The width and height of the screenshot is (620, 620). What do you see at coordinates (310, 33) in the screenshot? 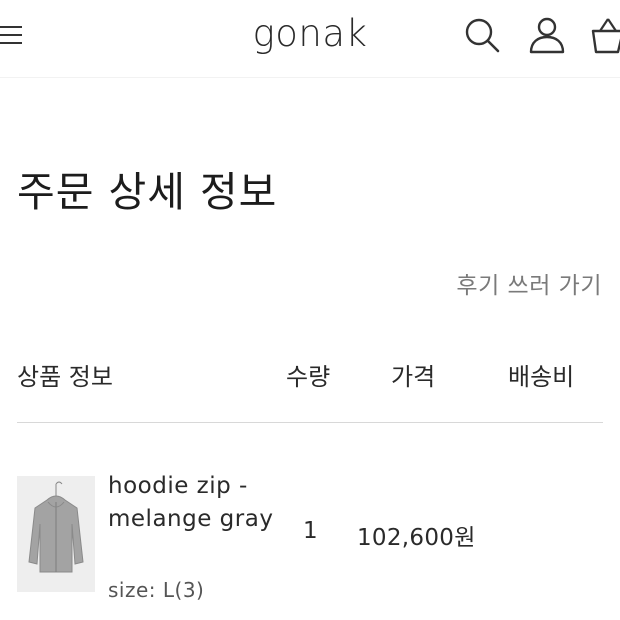
I see `site-logo: gonak` at bounding box center [310, 33].